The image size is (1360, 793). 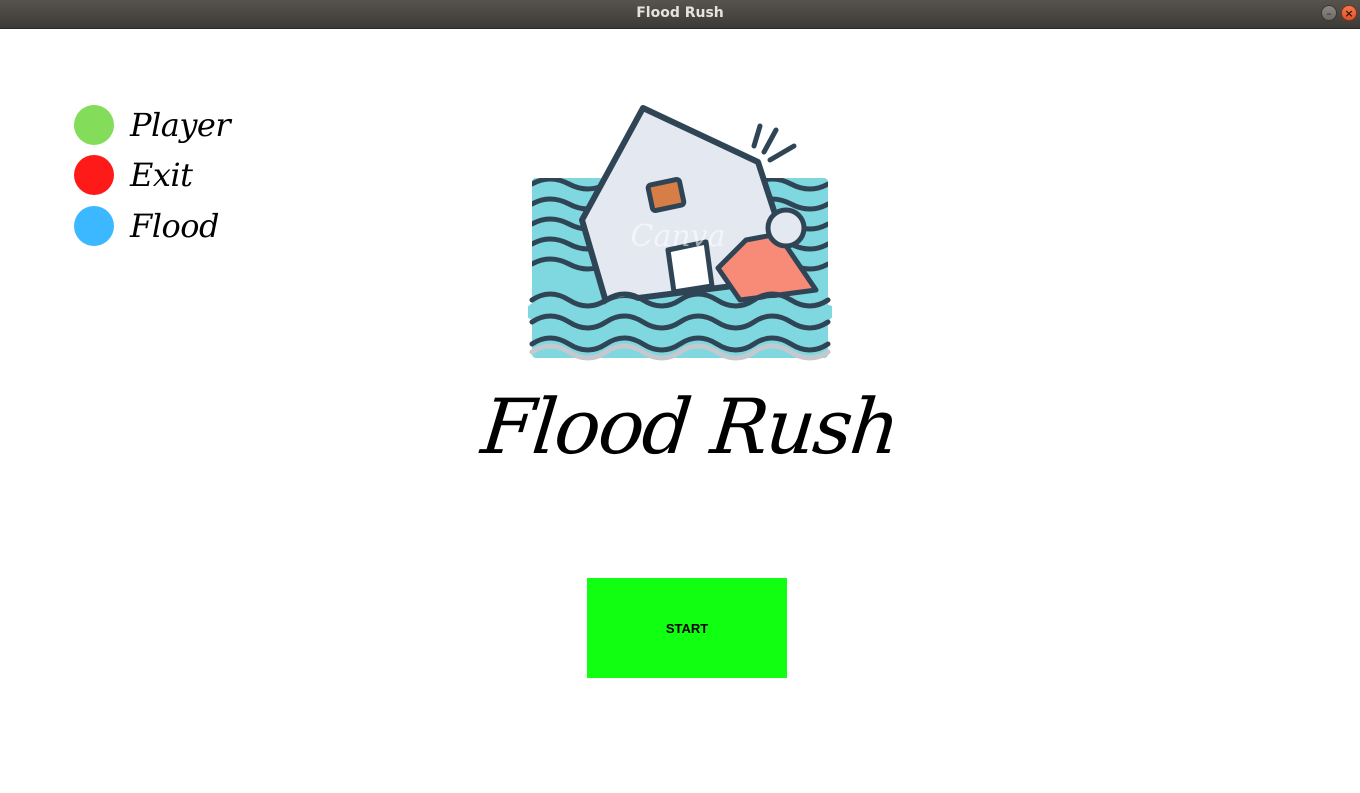 I want to click on legend-item-flood: Flood, so click(x=146, y=226).